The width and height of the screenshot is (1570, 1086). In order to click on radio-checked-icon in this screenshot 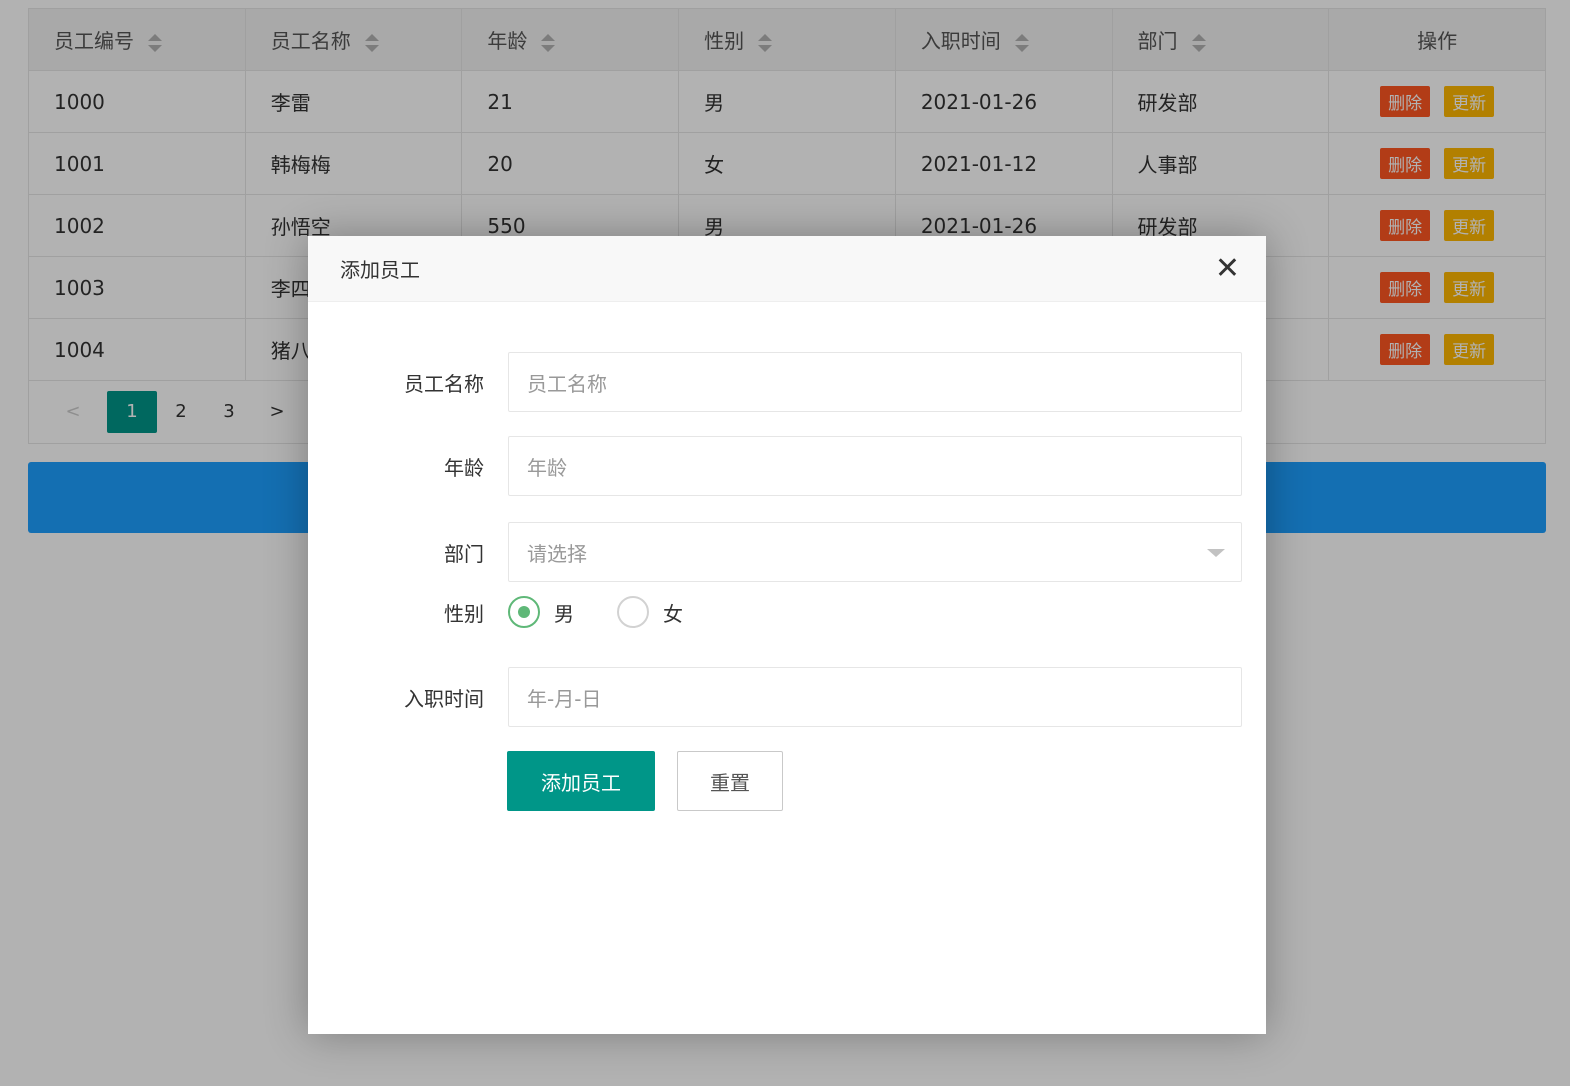, I will do `click(524, 612)`.